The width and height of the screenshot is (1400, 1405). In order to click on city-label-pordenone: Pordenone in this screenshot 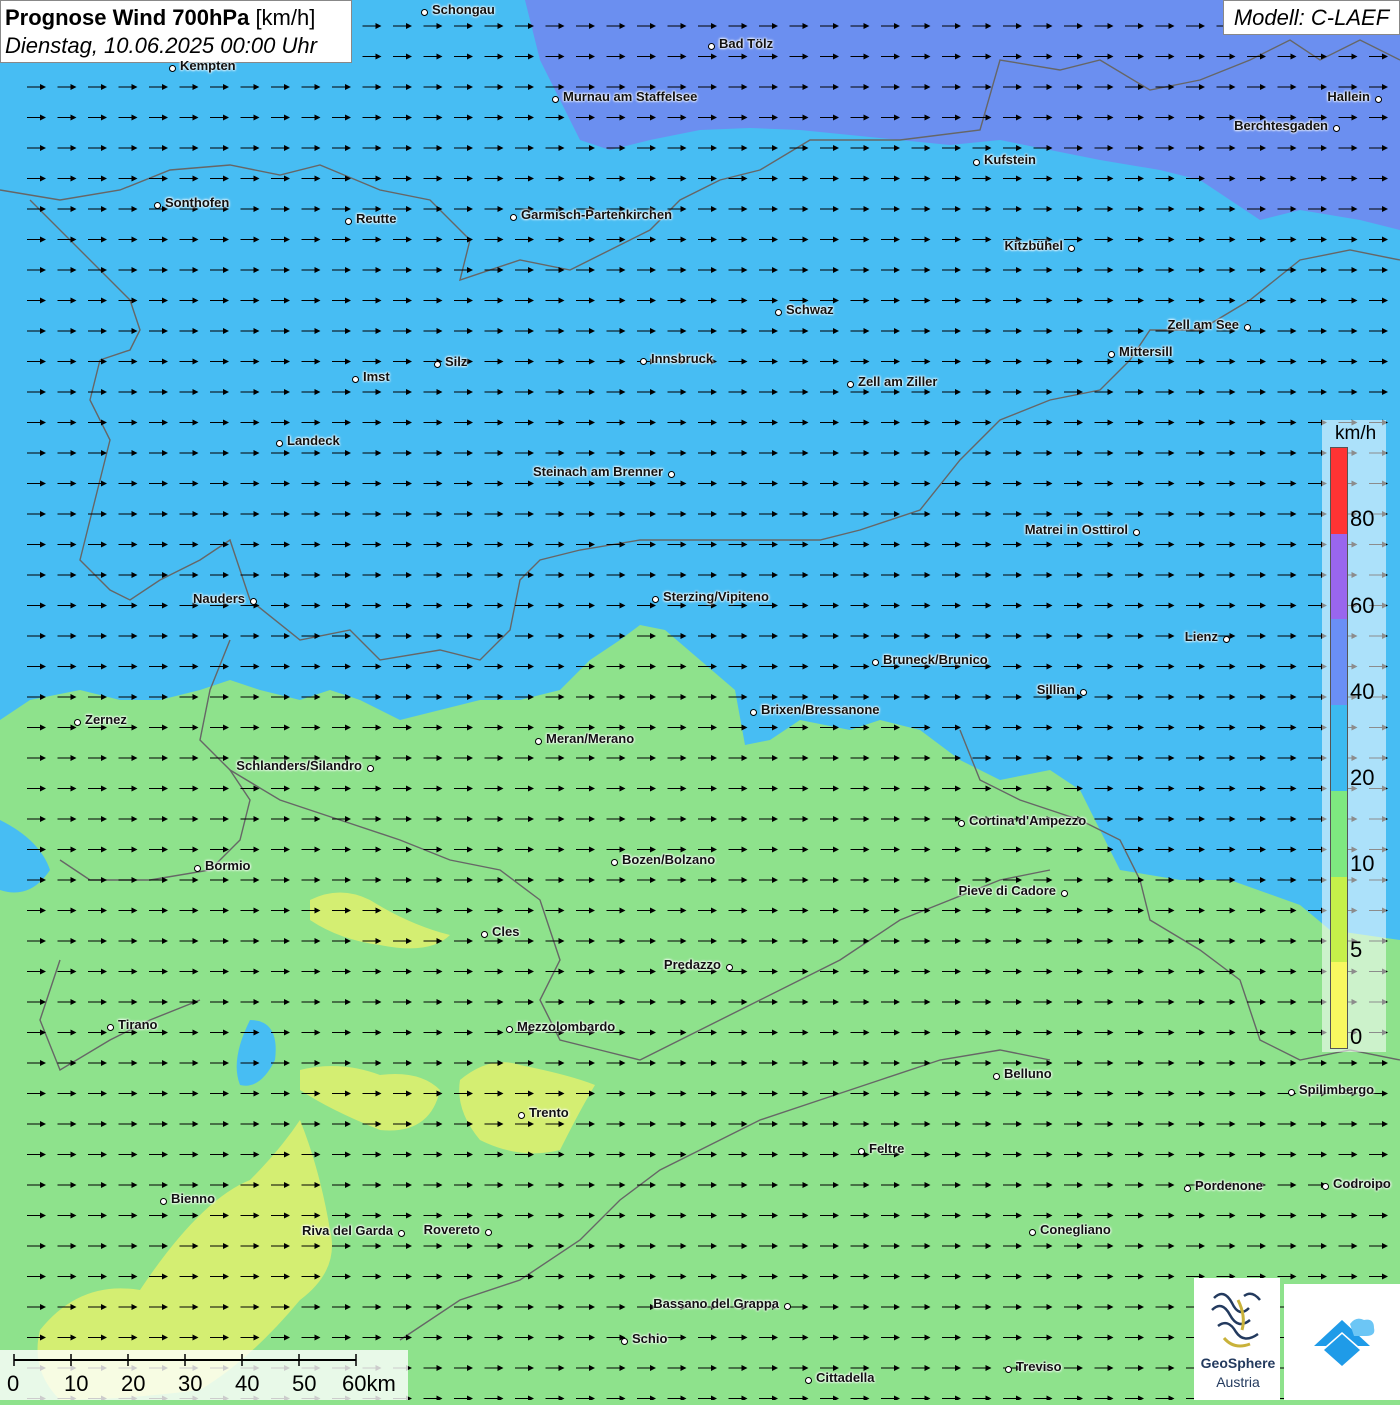, I will do `click(1229, 1185)`.